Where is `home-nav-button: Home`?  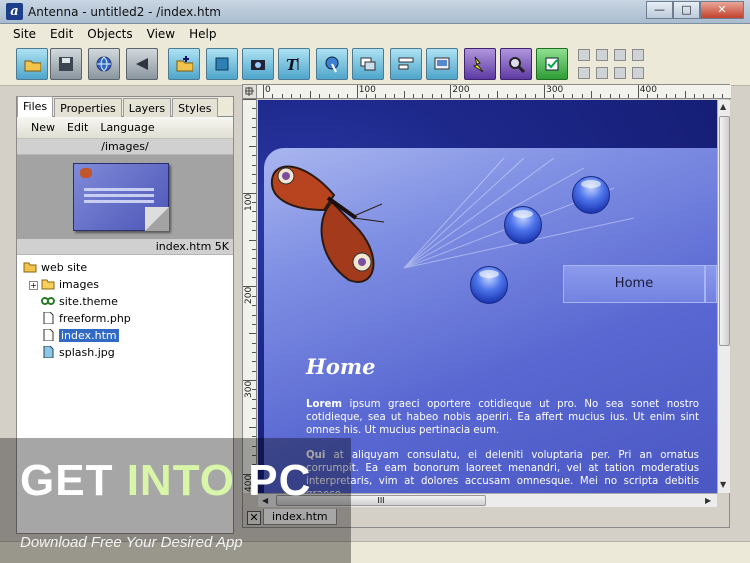
home-nav-button: Home is located at coordinates (634, 284).